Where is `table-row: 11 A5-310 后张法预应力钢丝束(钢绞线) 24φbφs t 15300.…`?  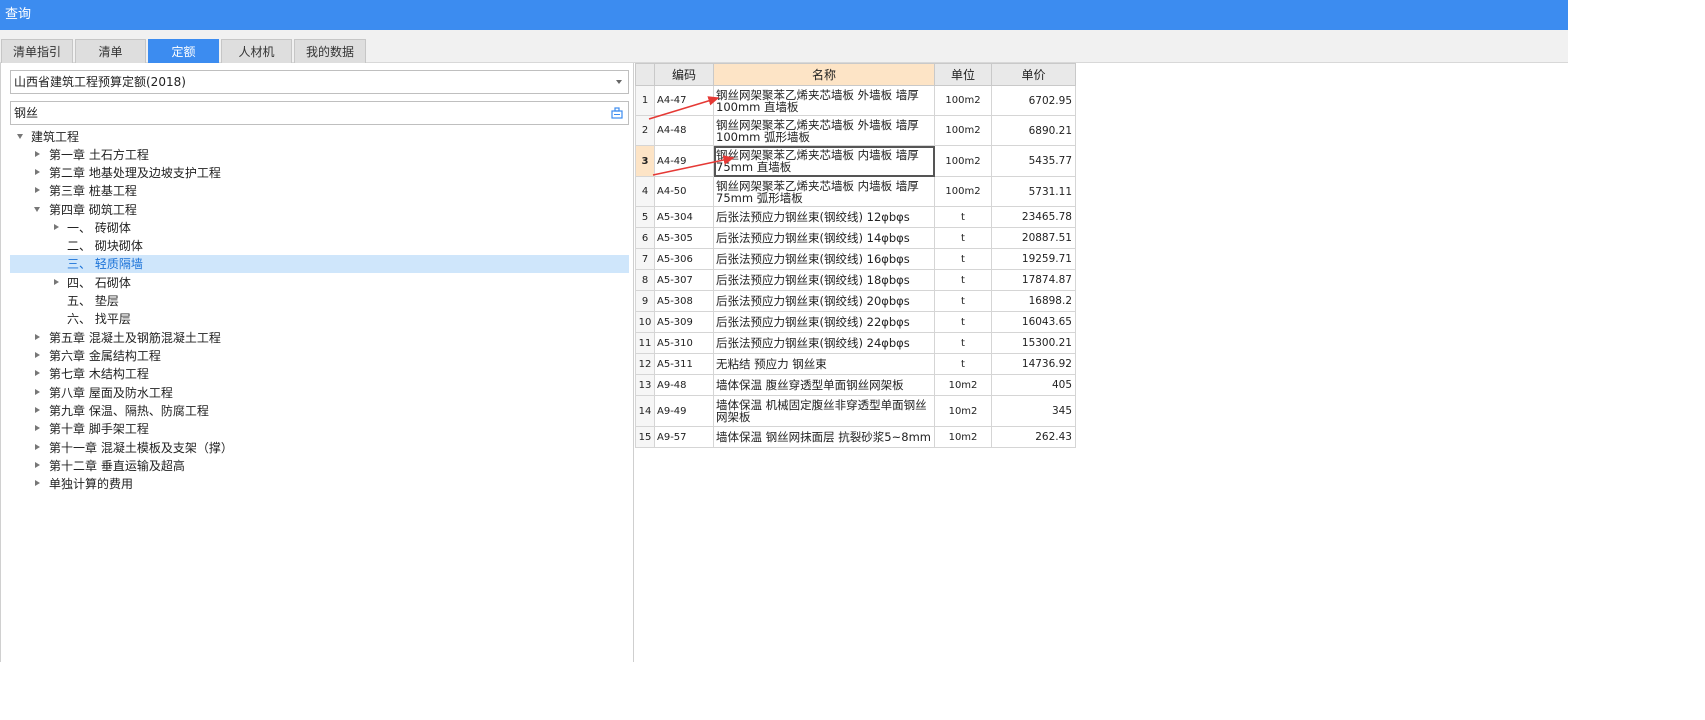 table-row: 11 A5-310 后张法预应力钢丝束(钢绞线) 24φbφs t 15300.… is located at coordinates (855, 343).